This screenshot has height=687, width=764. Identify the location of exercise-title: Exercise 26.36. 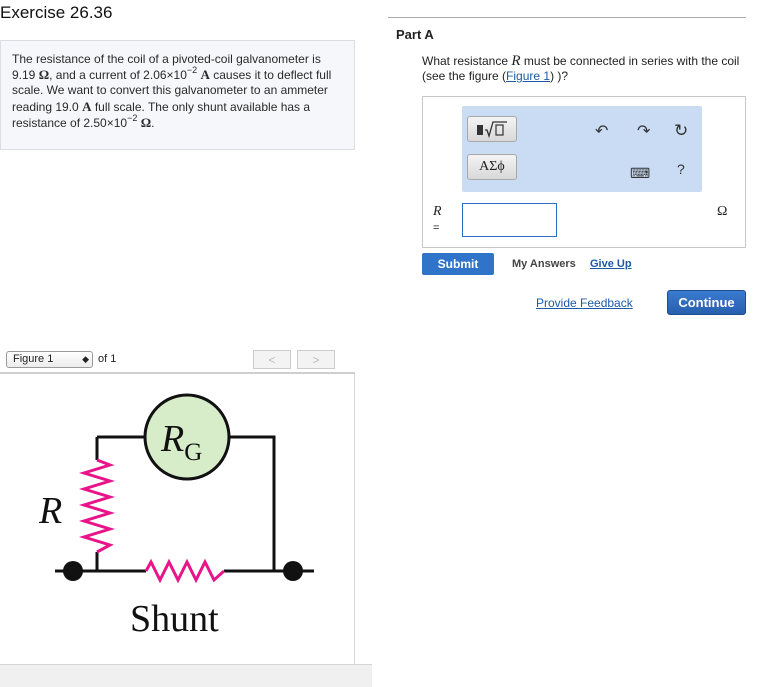
(56, 12).